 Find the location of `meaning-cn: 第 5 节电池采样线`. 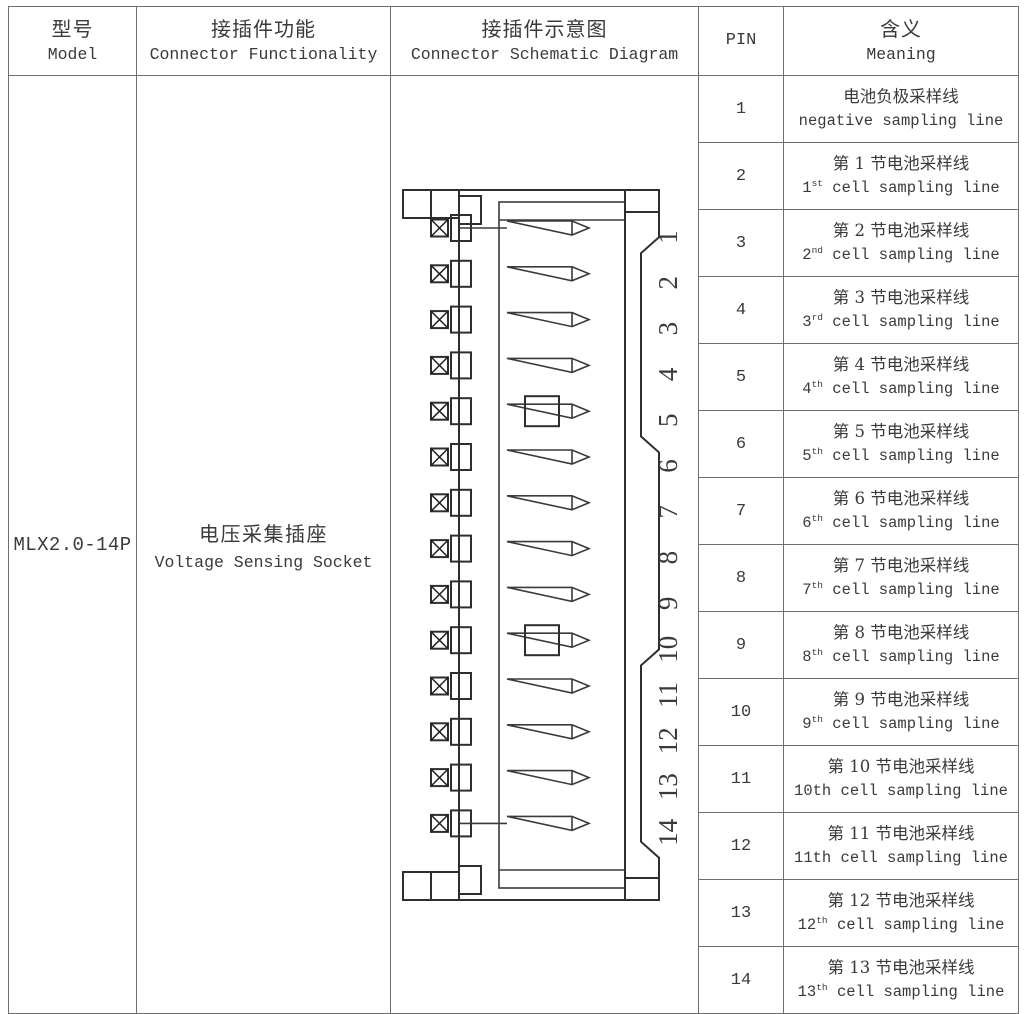

meaning-cn: 第 5 节电池采样线 is located at coordinates (901, 431).